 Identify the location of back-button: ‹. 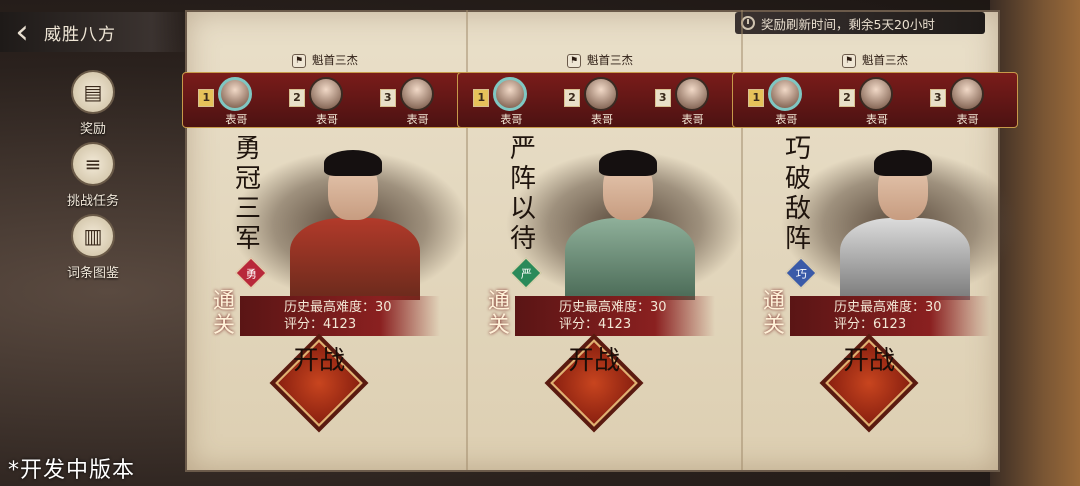
(22, 32).